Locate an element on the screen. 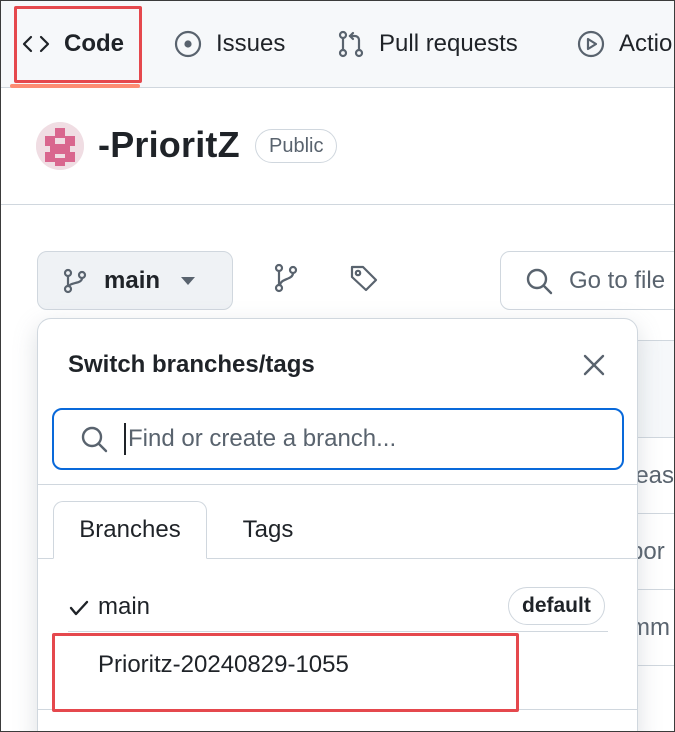 The width and height of the screenshot is (675, 732). play-icon is located at coordinates (591, 44).